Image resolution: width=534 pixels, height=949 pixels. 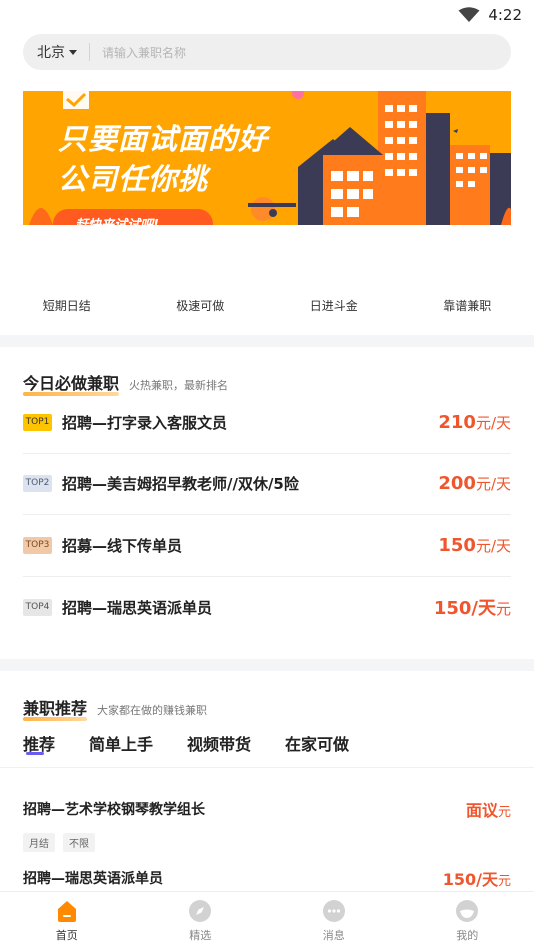 I want to click on search-bar: 北京 请输入兼职名称, so click(x=267, y=52).